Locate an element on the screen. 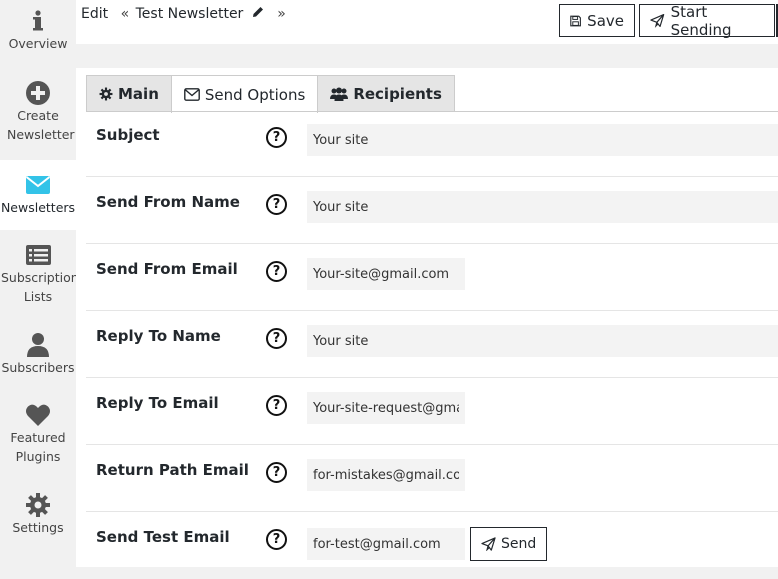 The image size is (778, 579). form-row-send-from-email: Send From Email ? is located at coordinates (432, 277).